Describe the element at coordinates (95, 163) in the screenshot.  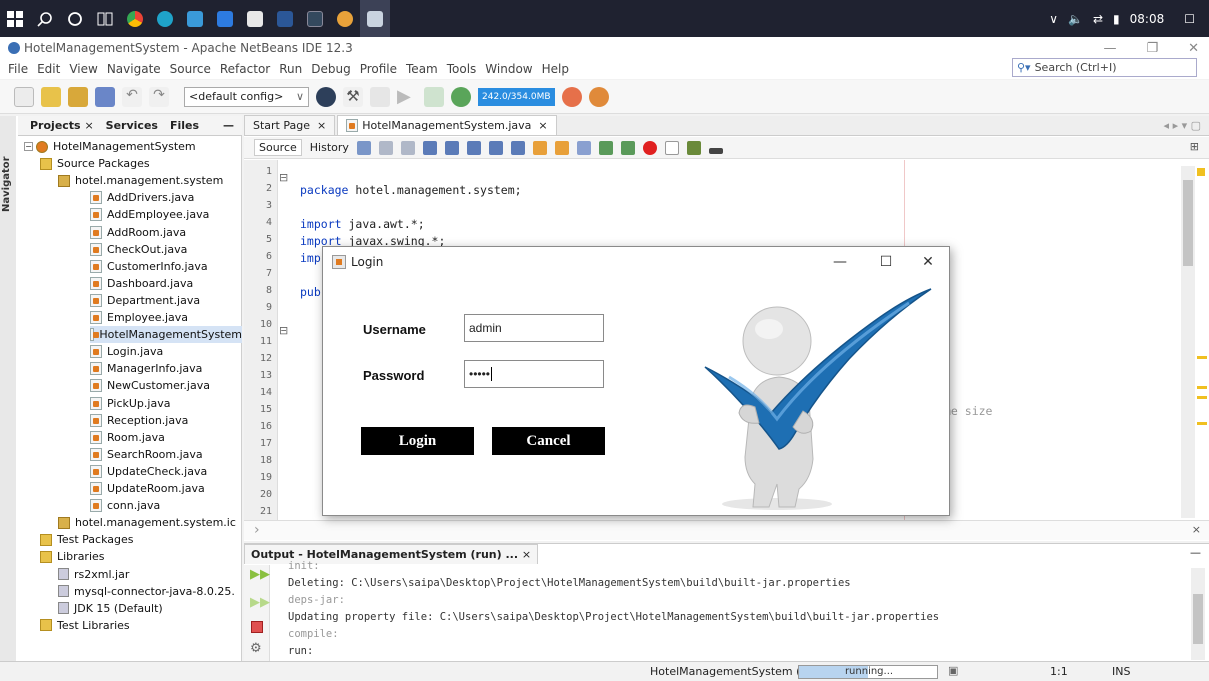
I see `source-packages-folder: Source Packages` at that location.